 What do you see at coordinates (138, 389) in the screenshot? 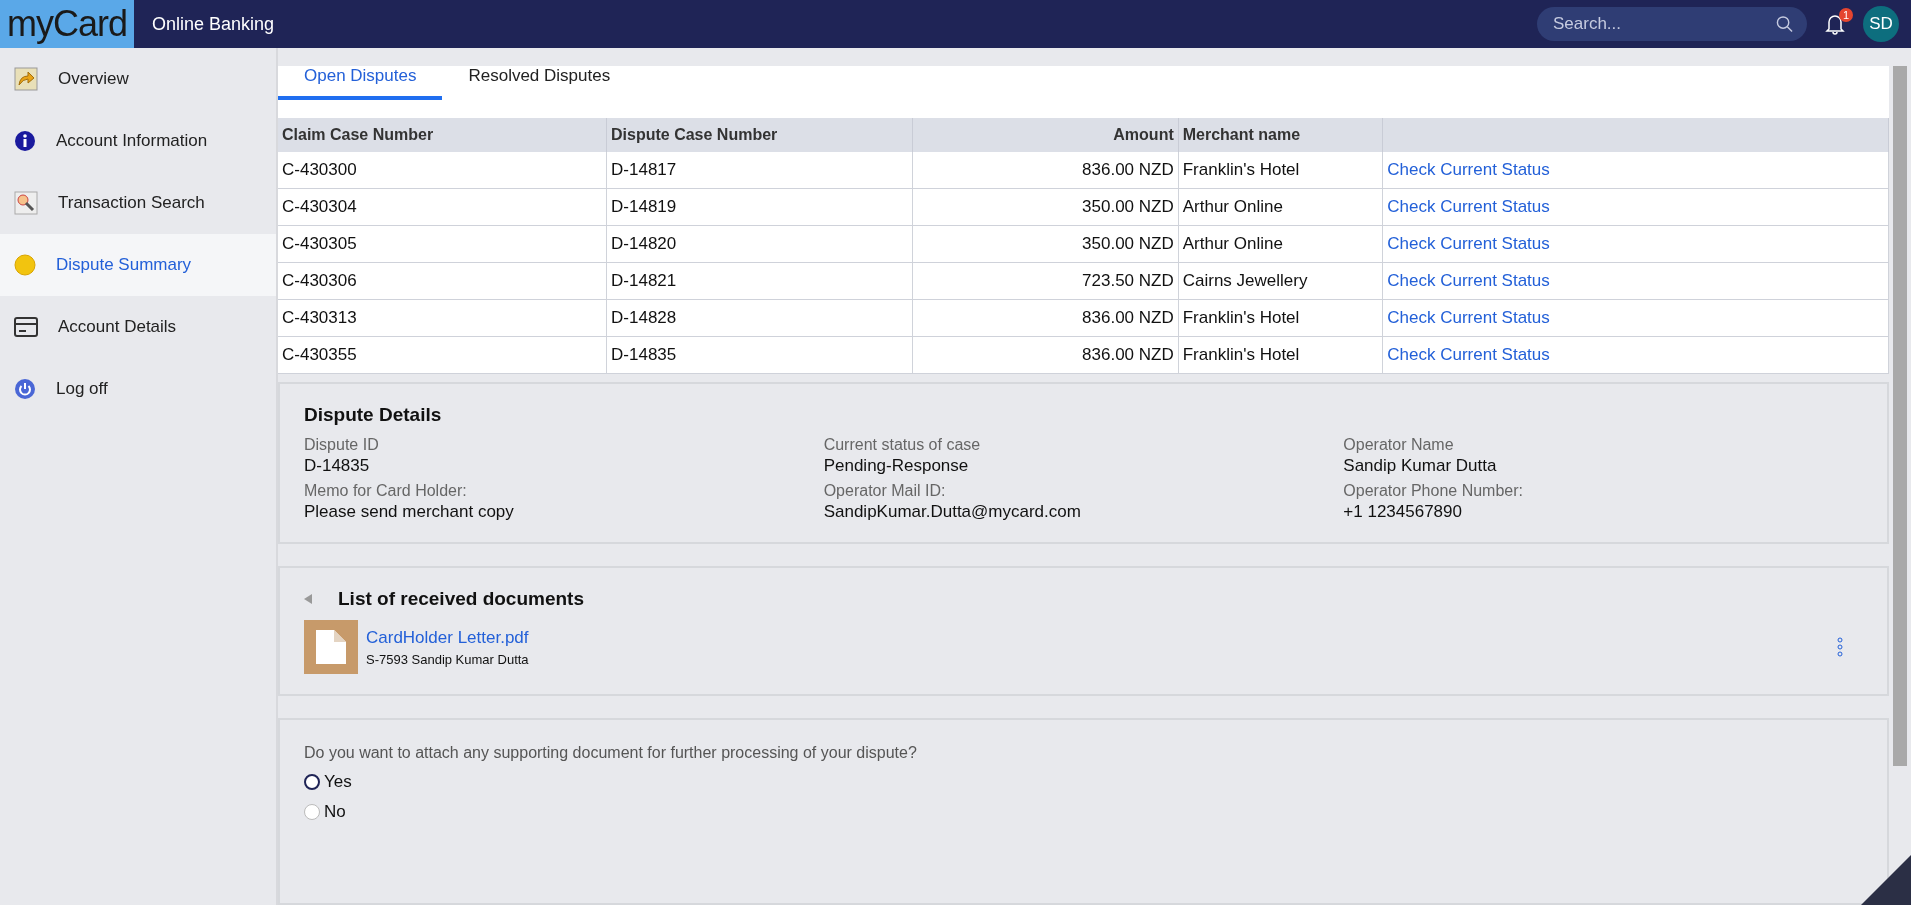
I see `sidebar-item: Log off` at bounding box center [138, 389].